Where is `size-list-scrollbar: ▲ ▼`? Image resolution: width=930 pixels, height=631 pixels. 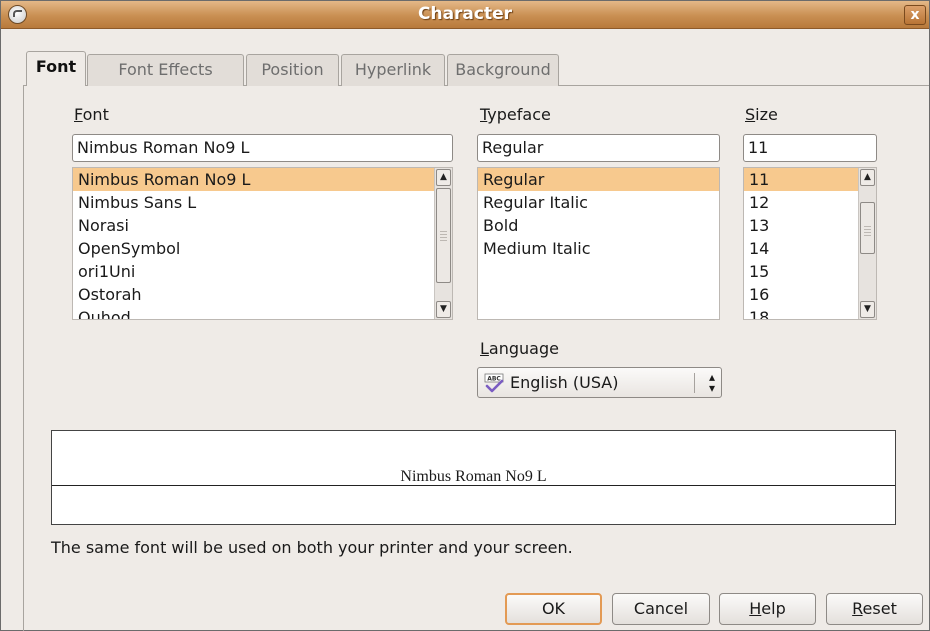 size-list-scrollbar: ▲ ▼ is located at coordinates (867, 243).